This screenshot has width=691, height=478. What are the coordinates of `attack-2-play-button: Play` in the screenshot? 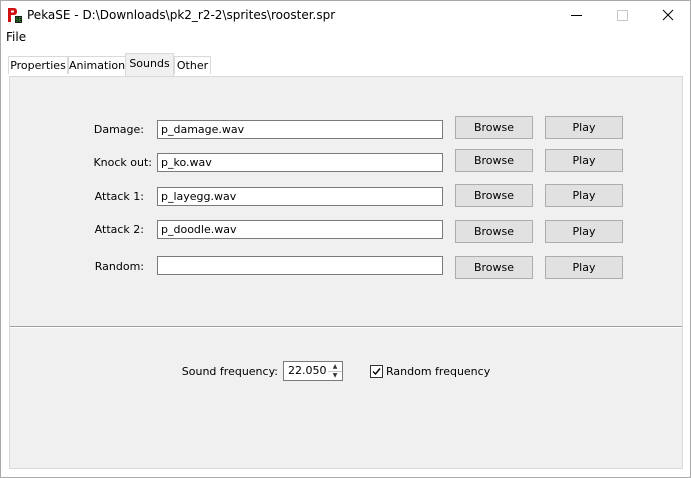 It's located at (584, 231).